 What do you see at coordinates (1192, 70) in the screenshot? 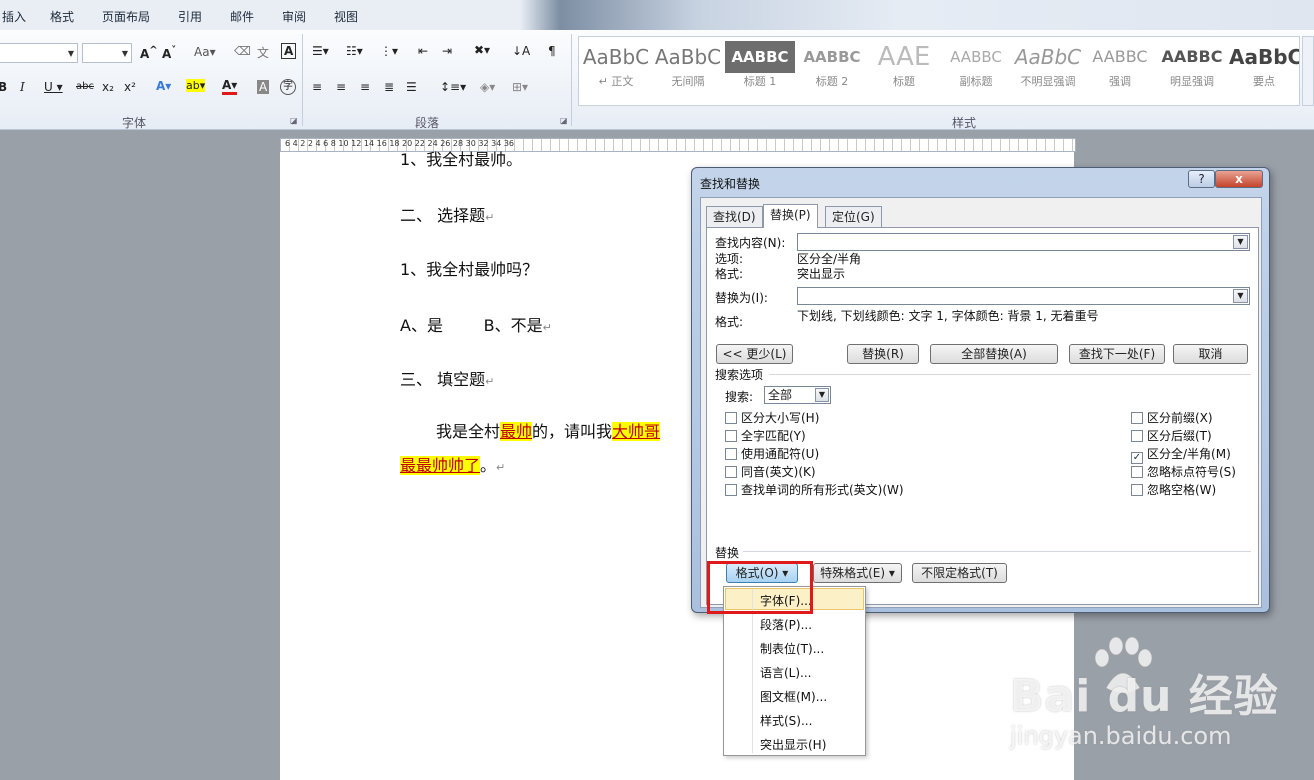
I see `style-intense-emphasis: AABBC 明显强调` at bounding box center [1192, 70].